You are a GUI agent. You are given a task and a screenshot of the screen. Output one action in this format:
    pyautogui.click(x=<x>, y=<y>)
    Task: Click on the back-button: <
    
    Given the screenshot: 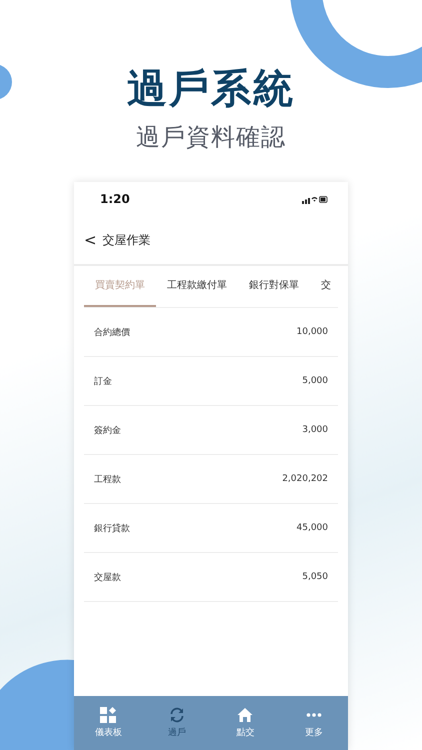 What is the action you would take?
    pyautogui.click(x=90, y=240)
    